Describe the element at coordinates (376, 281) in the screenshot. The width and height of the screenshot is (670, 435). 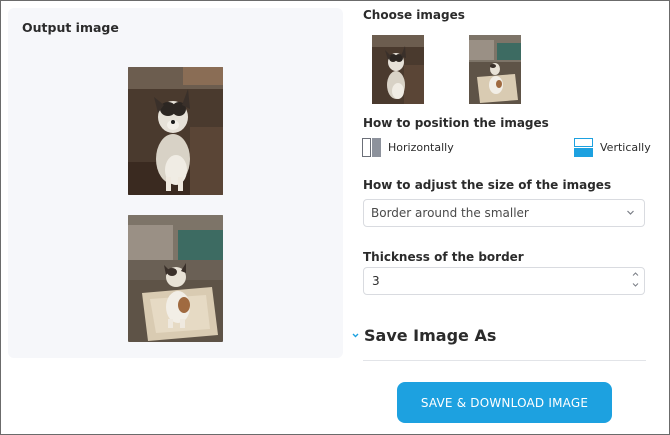
I see `border-thickness-value: 3` at that location.